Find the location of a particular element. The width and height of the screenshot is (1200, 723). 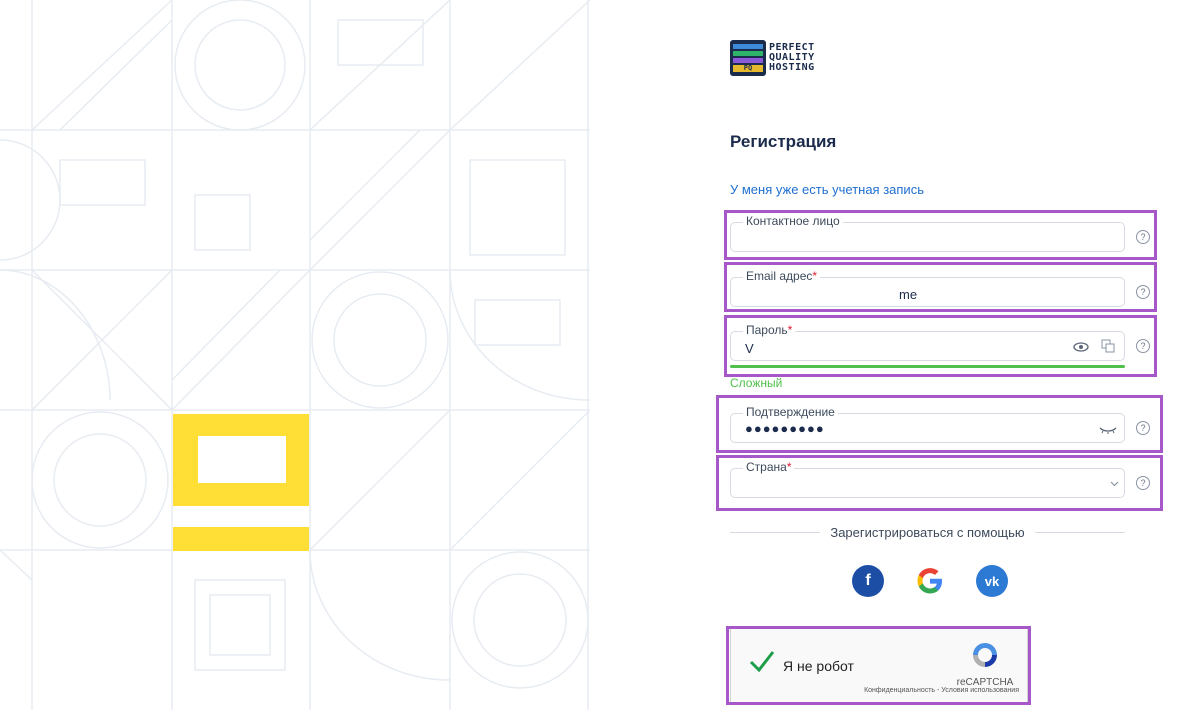

google-login-button is located at coordinates (930, 581).